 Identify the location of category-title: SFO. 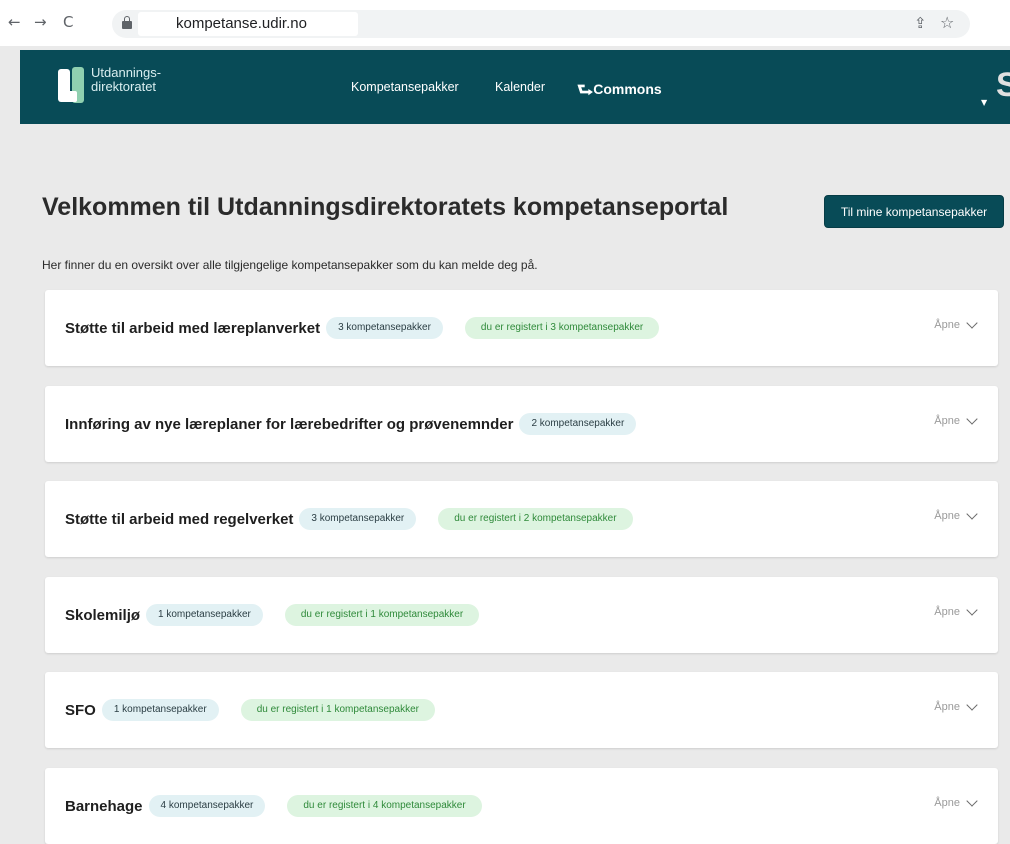
(80, 710).